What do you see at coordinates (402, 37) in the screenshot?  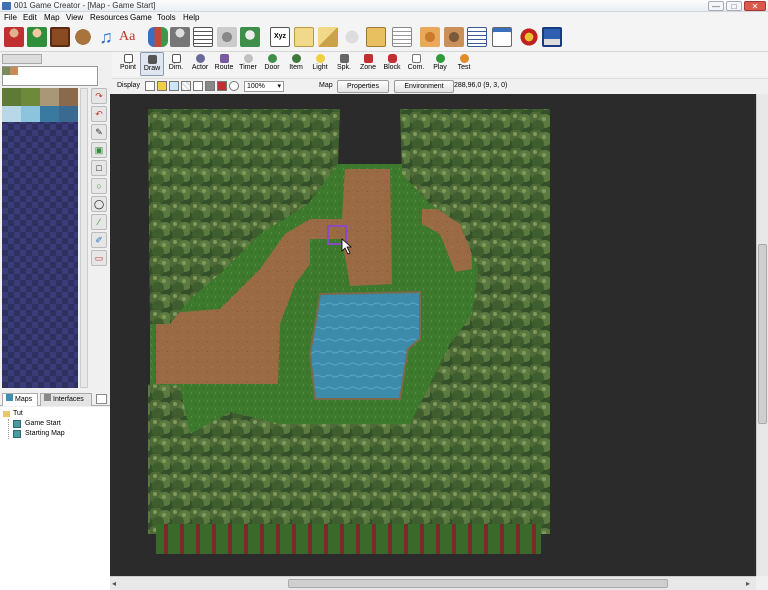 I see `notes-icon` at bounding box center [402, 37].